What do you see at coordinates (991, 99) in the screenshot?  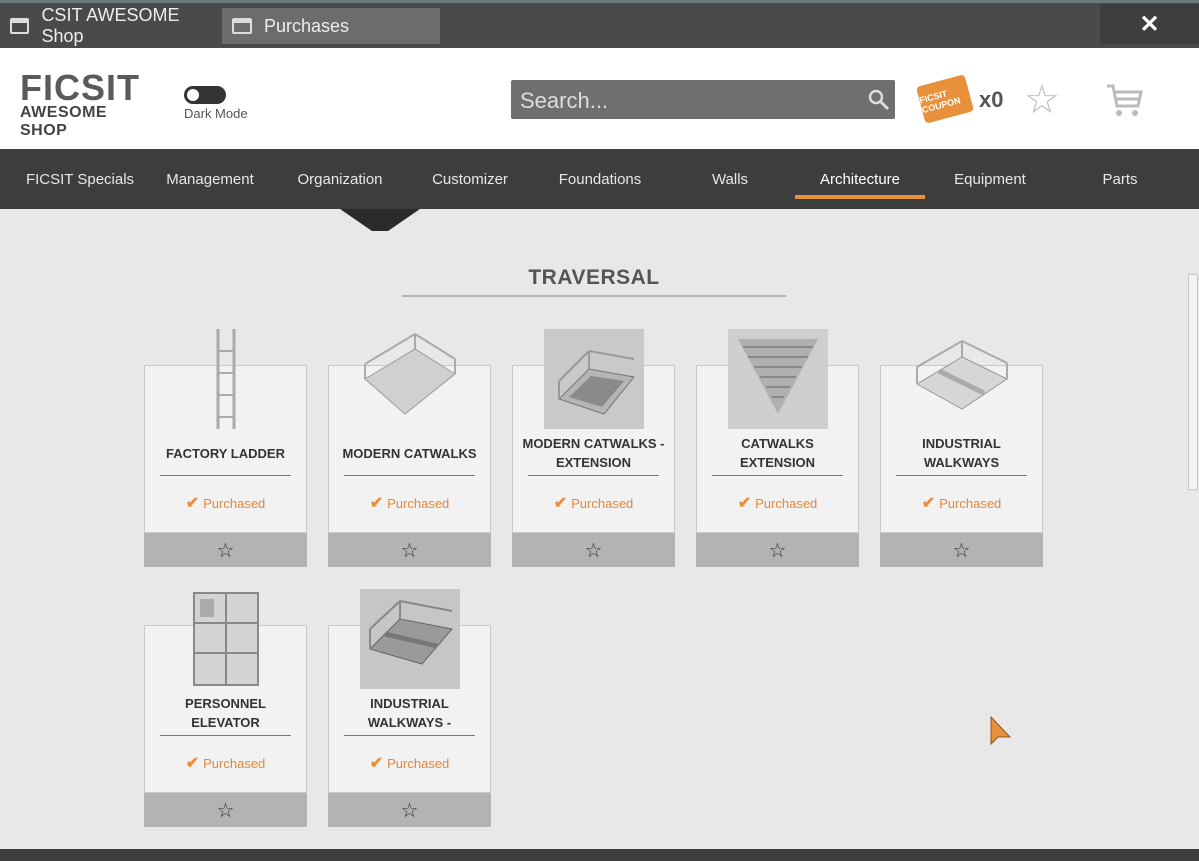 I see `coupon-count: x0` at bounding box center [991, 99].